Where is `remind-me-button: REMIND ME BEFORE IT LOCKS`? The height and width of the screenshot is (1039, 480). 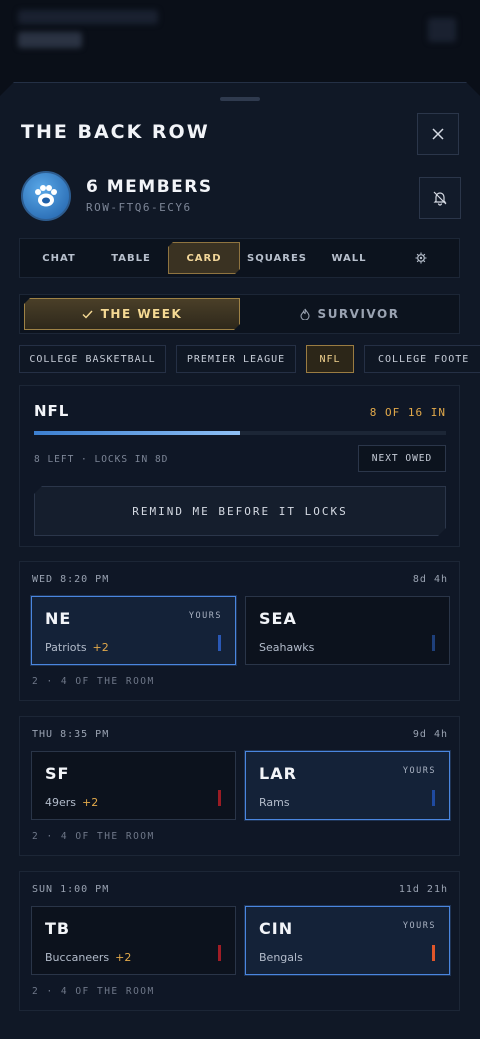 remind-me-button: REMIND ME BEFORE IT LOCKS is located at coordinates (240, 511).